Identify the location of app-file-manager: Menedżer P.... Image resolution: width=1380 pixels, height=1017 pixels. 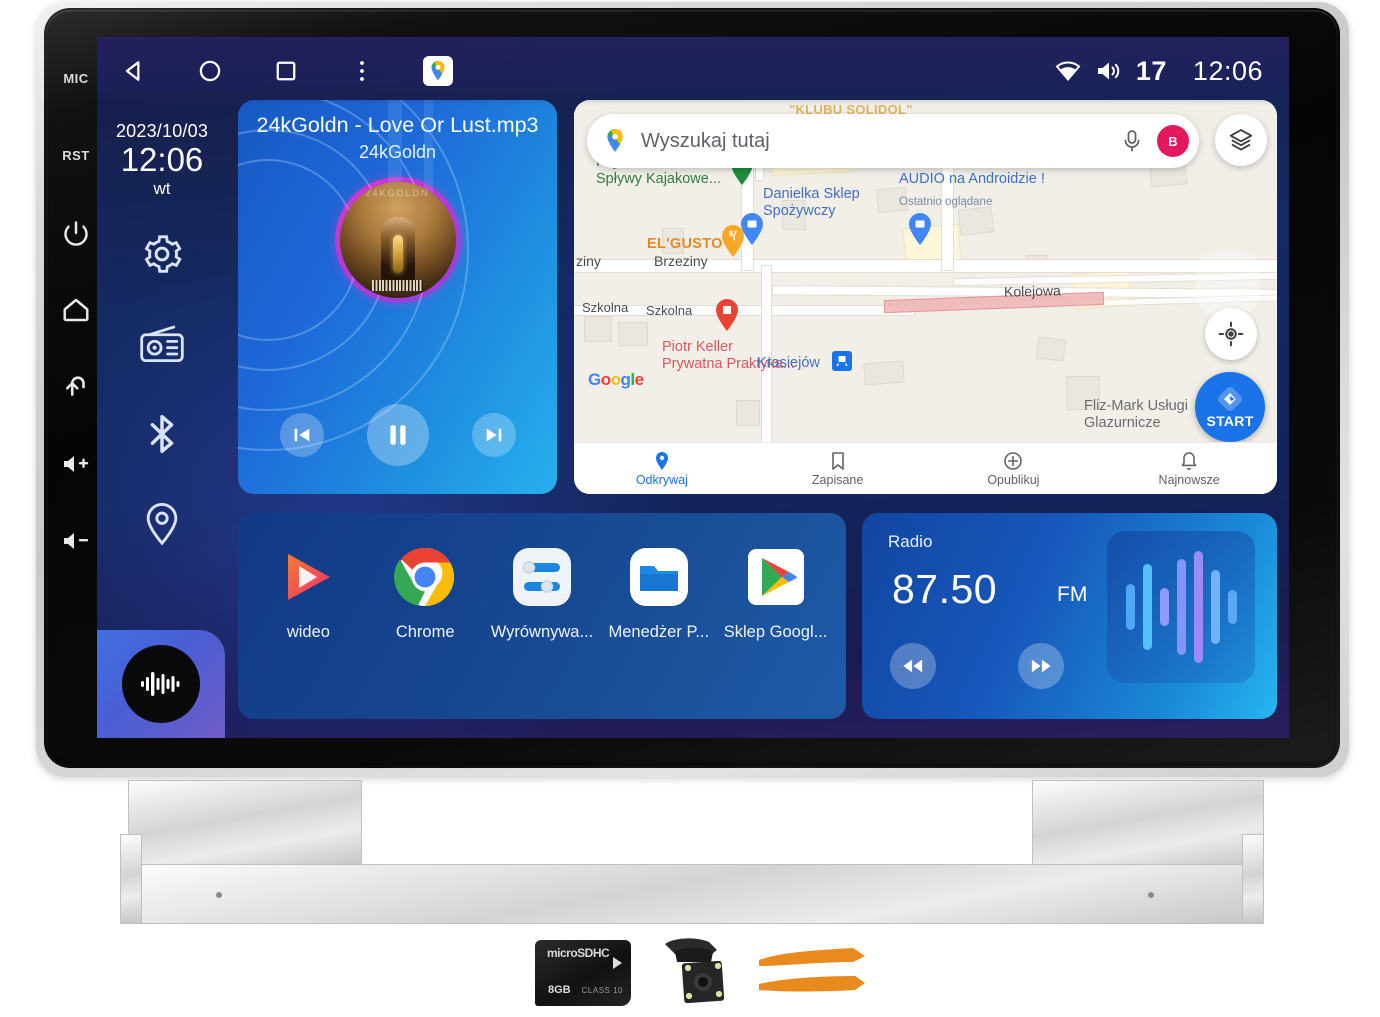
(659, 593).